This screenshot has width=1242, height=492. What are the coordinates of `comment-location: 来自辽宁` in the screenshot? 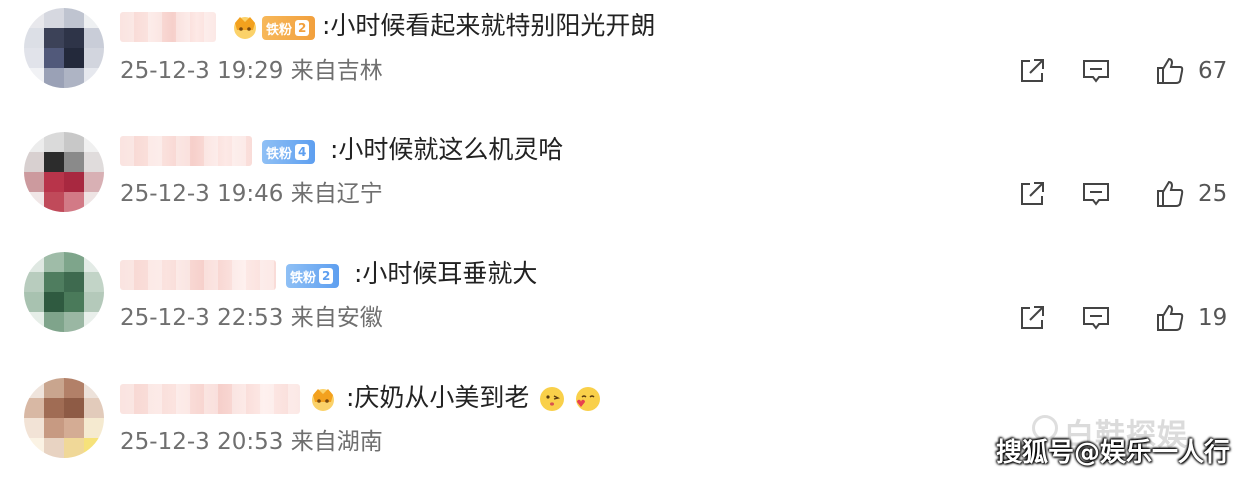 It's located at (336, 194).